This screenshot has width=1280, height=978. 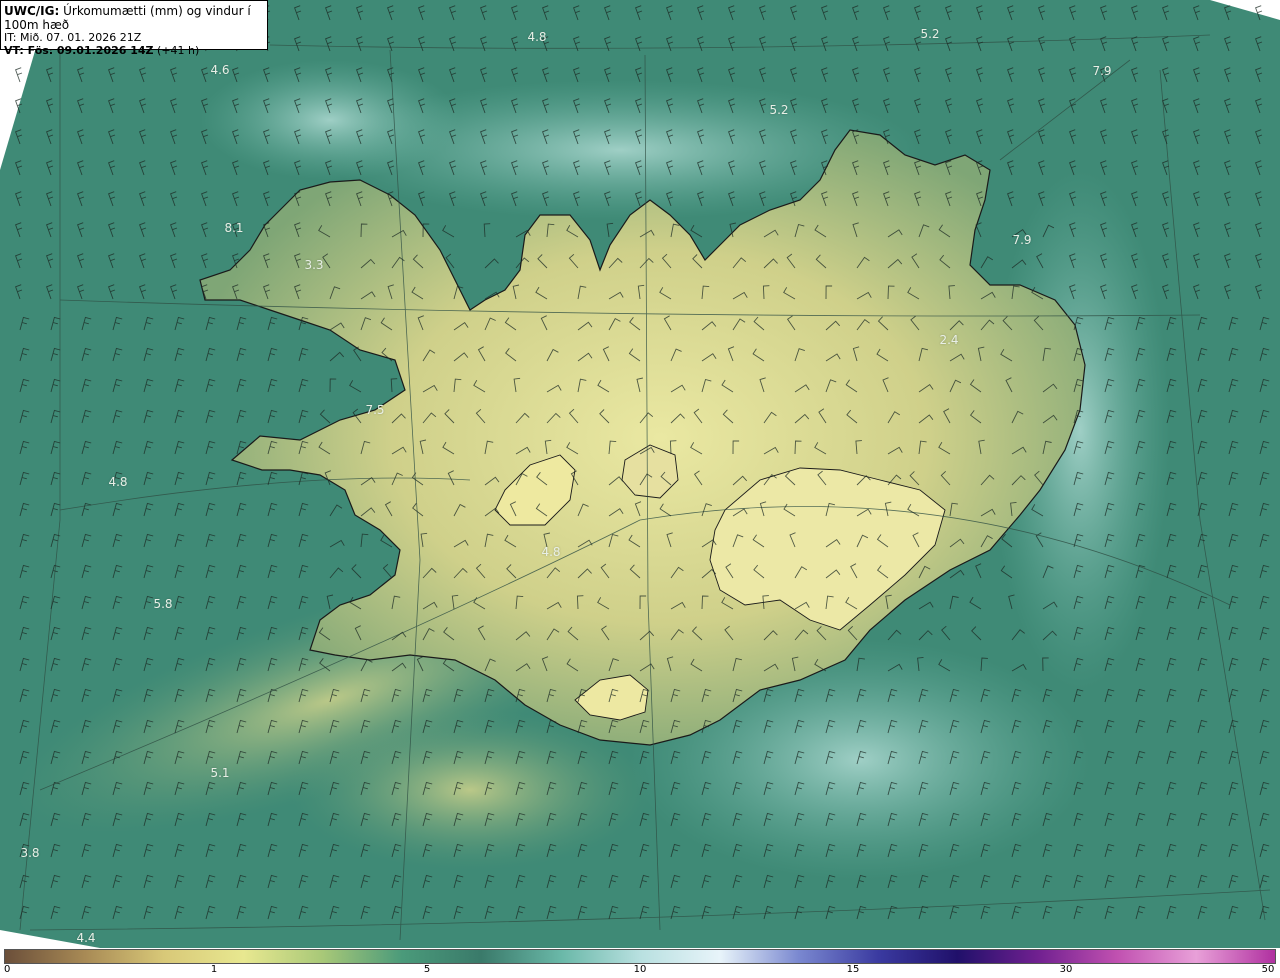 What do you see at coordinates (163, 604) in the screenshot?
I see `map-value-label: 5.8` at bounding box center [163, 604].